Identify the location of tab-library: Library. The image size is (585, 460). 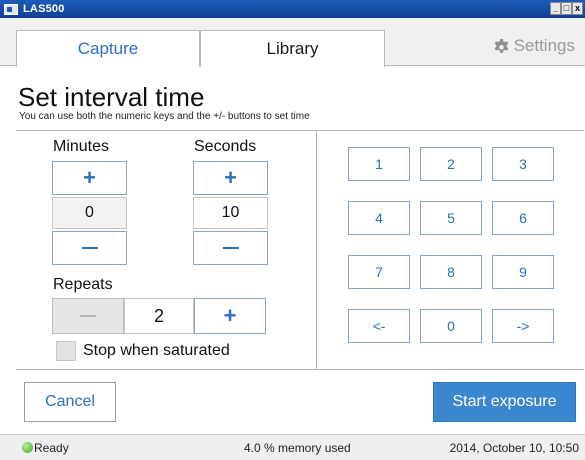
(292, 48).